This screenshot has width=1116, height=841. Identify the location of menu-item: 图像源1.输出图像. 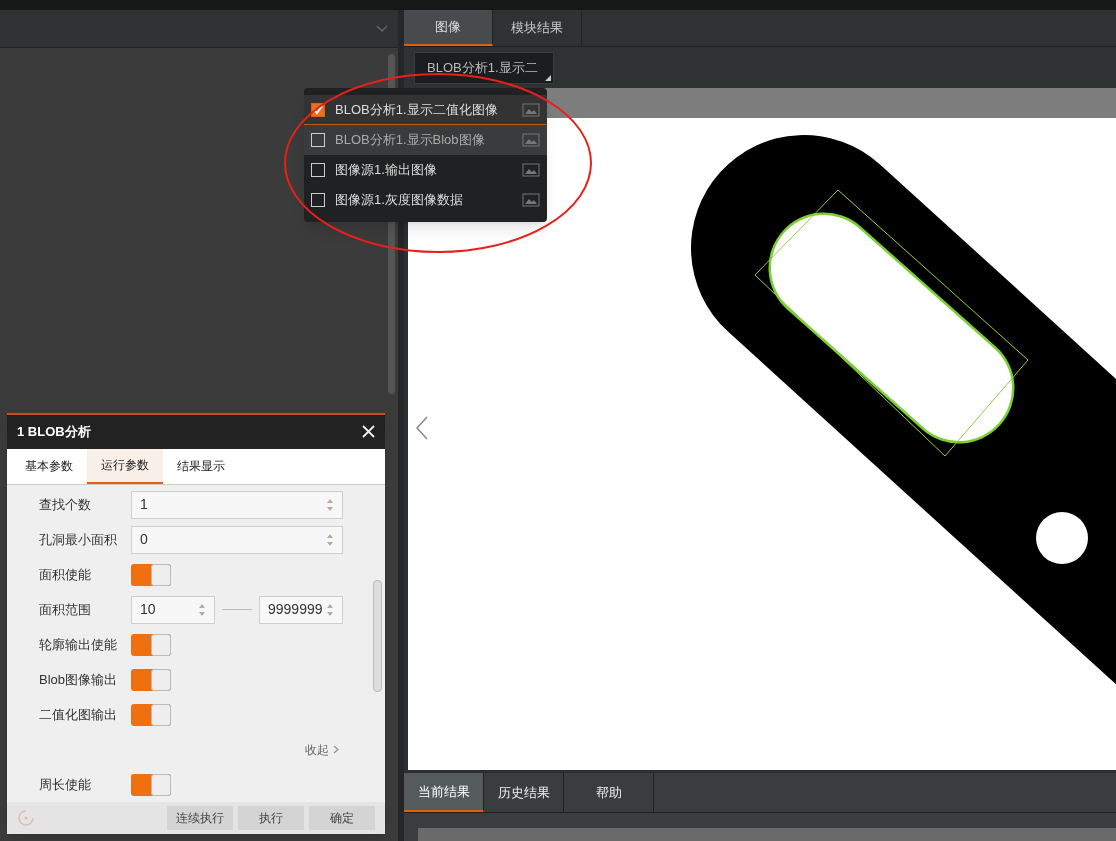
(425, 170).